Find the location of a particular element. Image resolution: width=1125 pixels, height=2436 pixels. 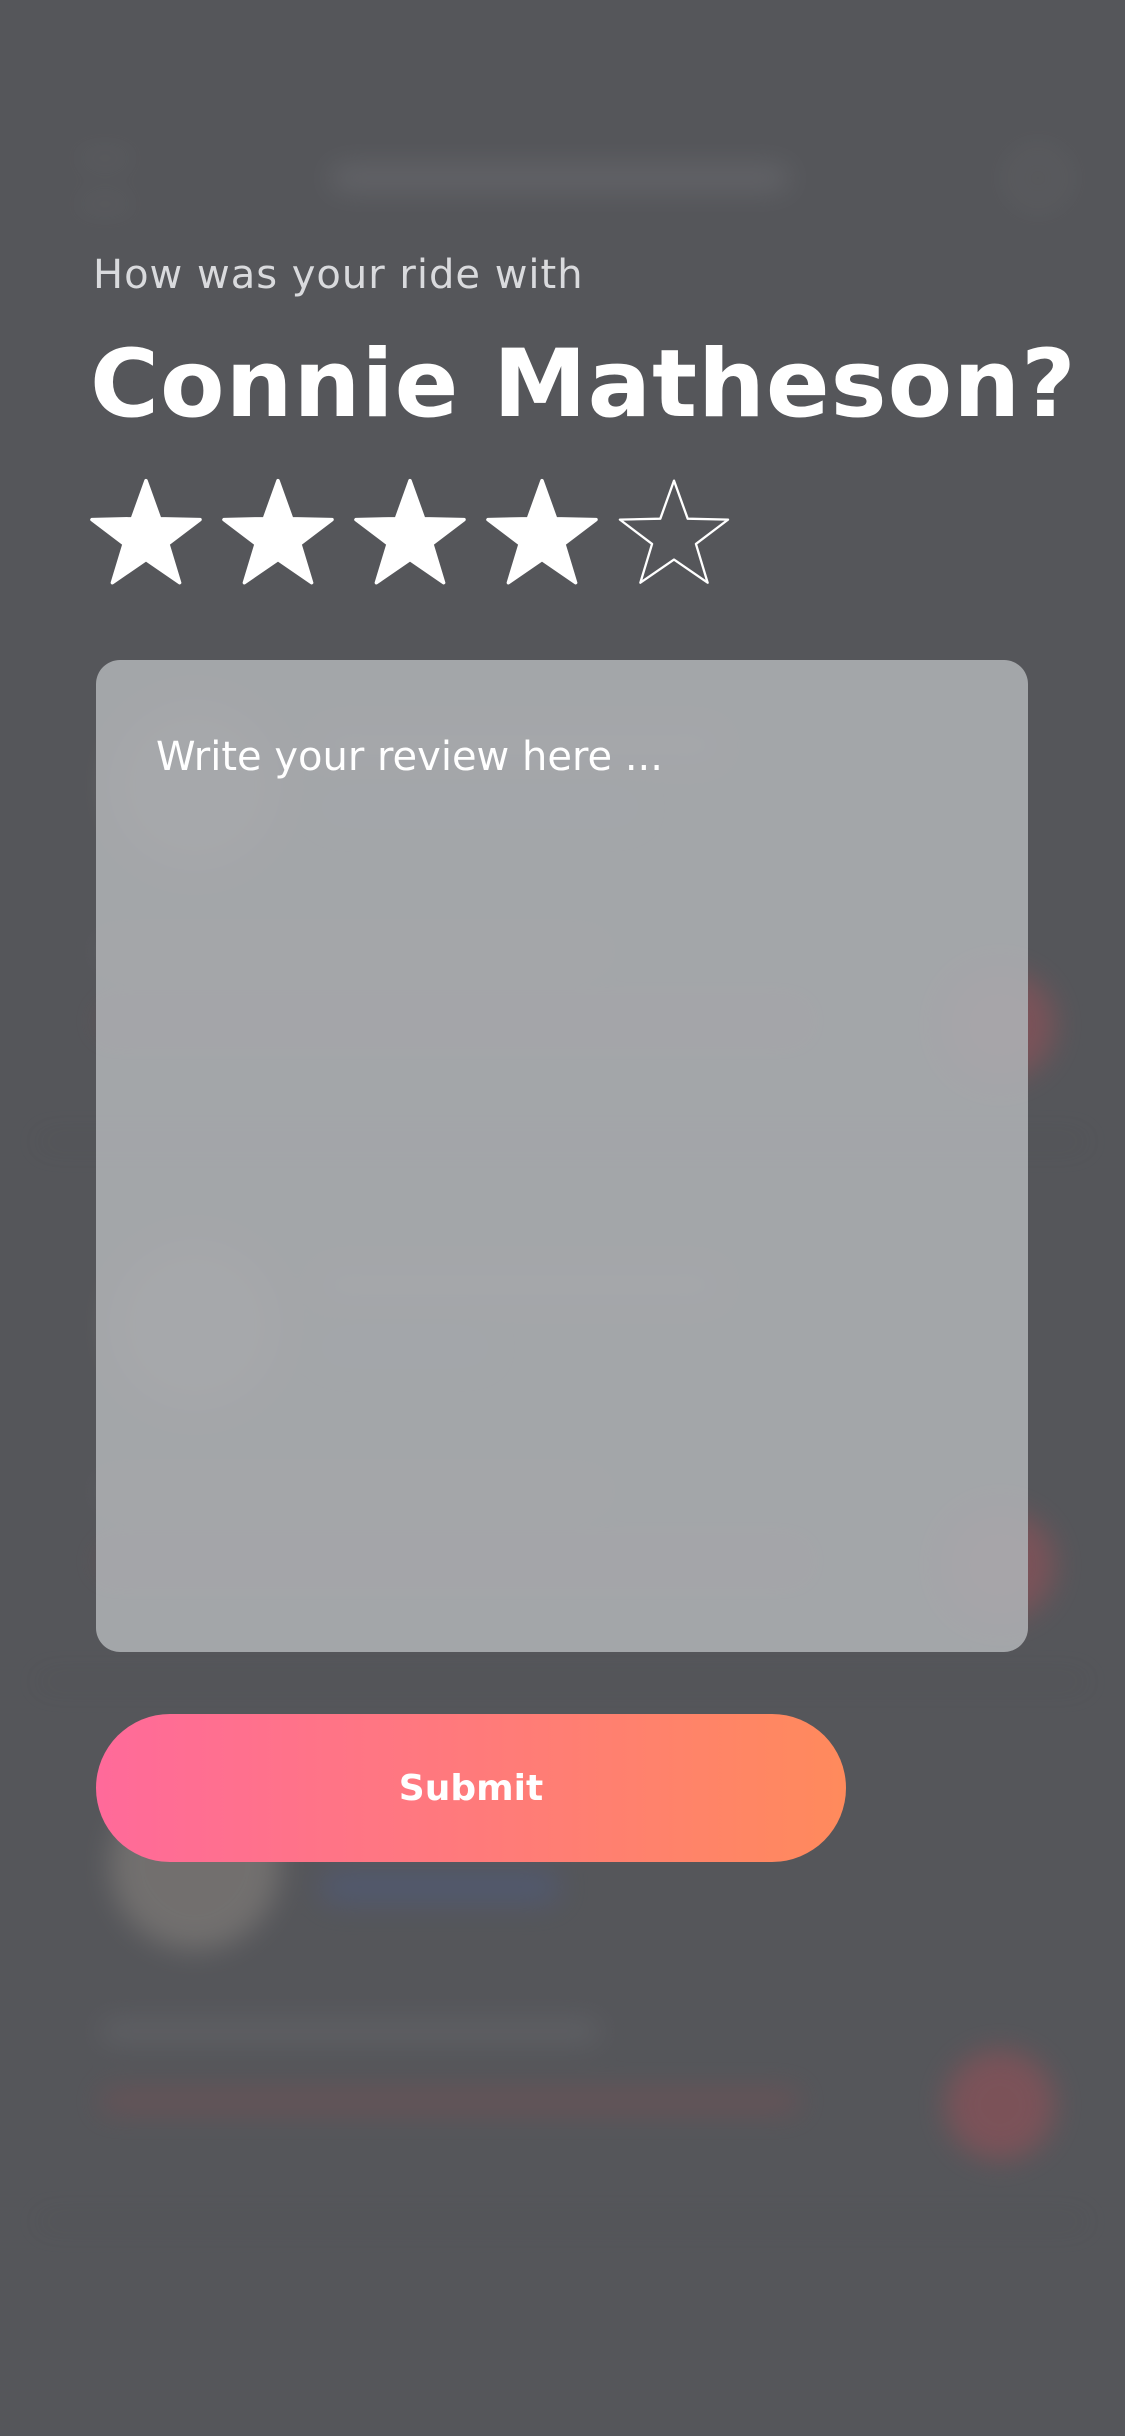

rating-prompt: How was your ride with is located at coordinates (338, 275).